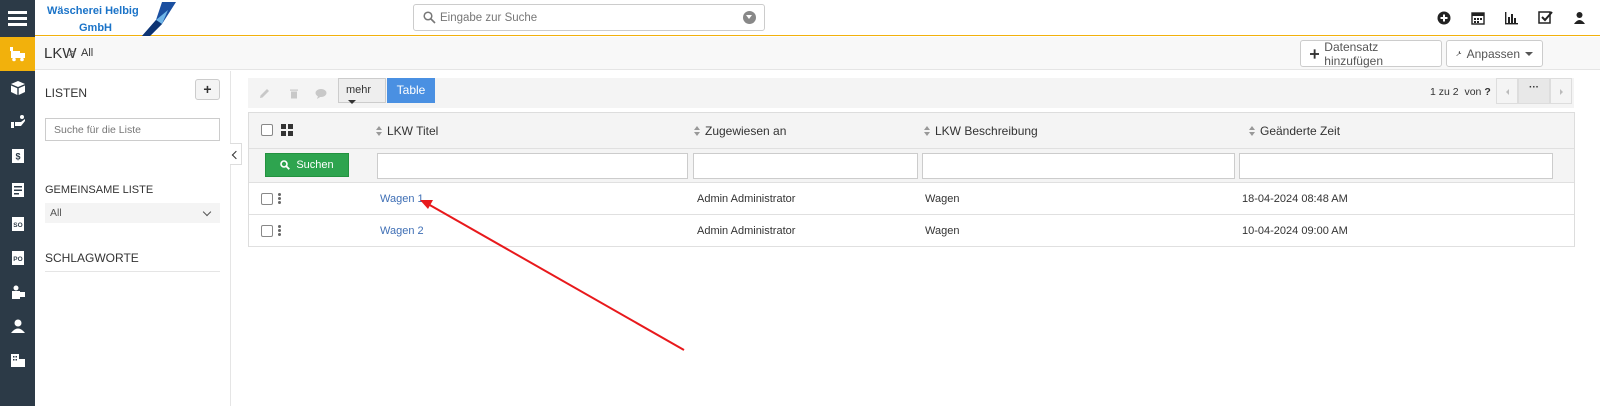  What do you see at coordinates (267, 130) in the screenshot?
I see `select-all-checkbox` at bounding box center [267, 130].